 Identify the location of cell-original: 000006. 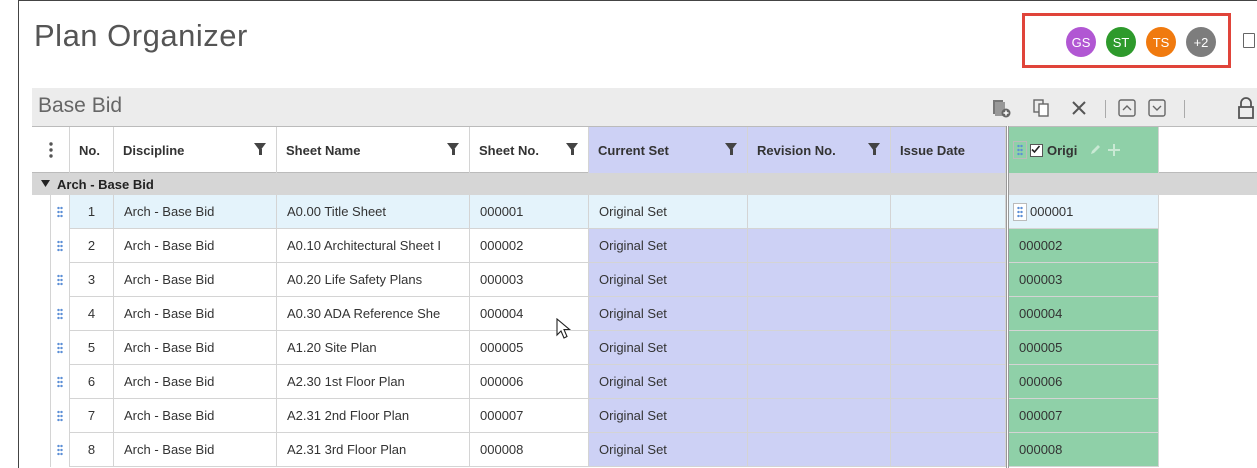
(1084, 382).